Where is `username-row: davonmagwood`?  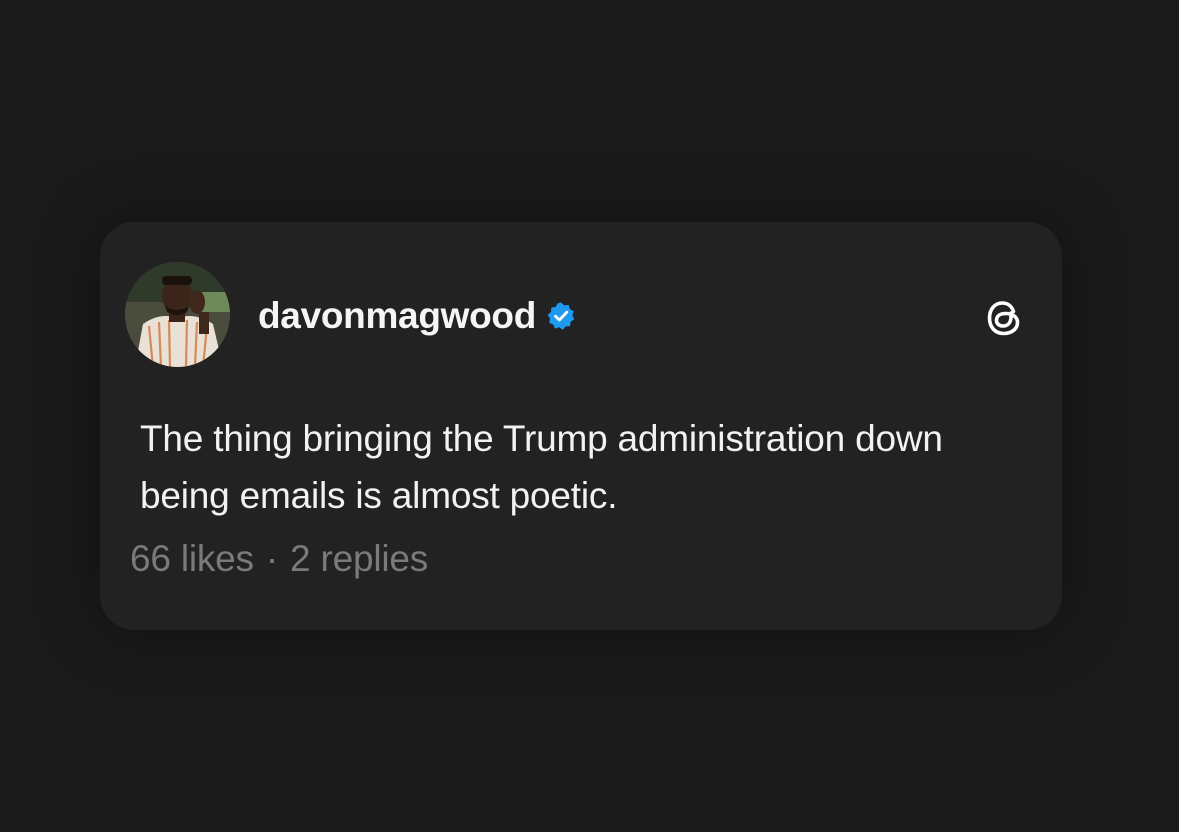
username-row: davonmagwood is located at coordinates (417, 316).